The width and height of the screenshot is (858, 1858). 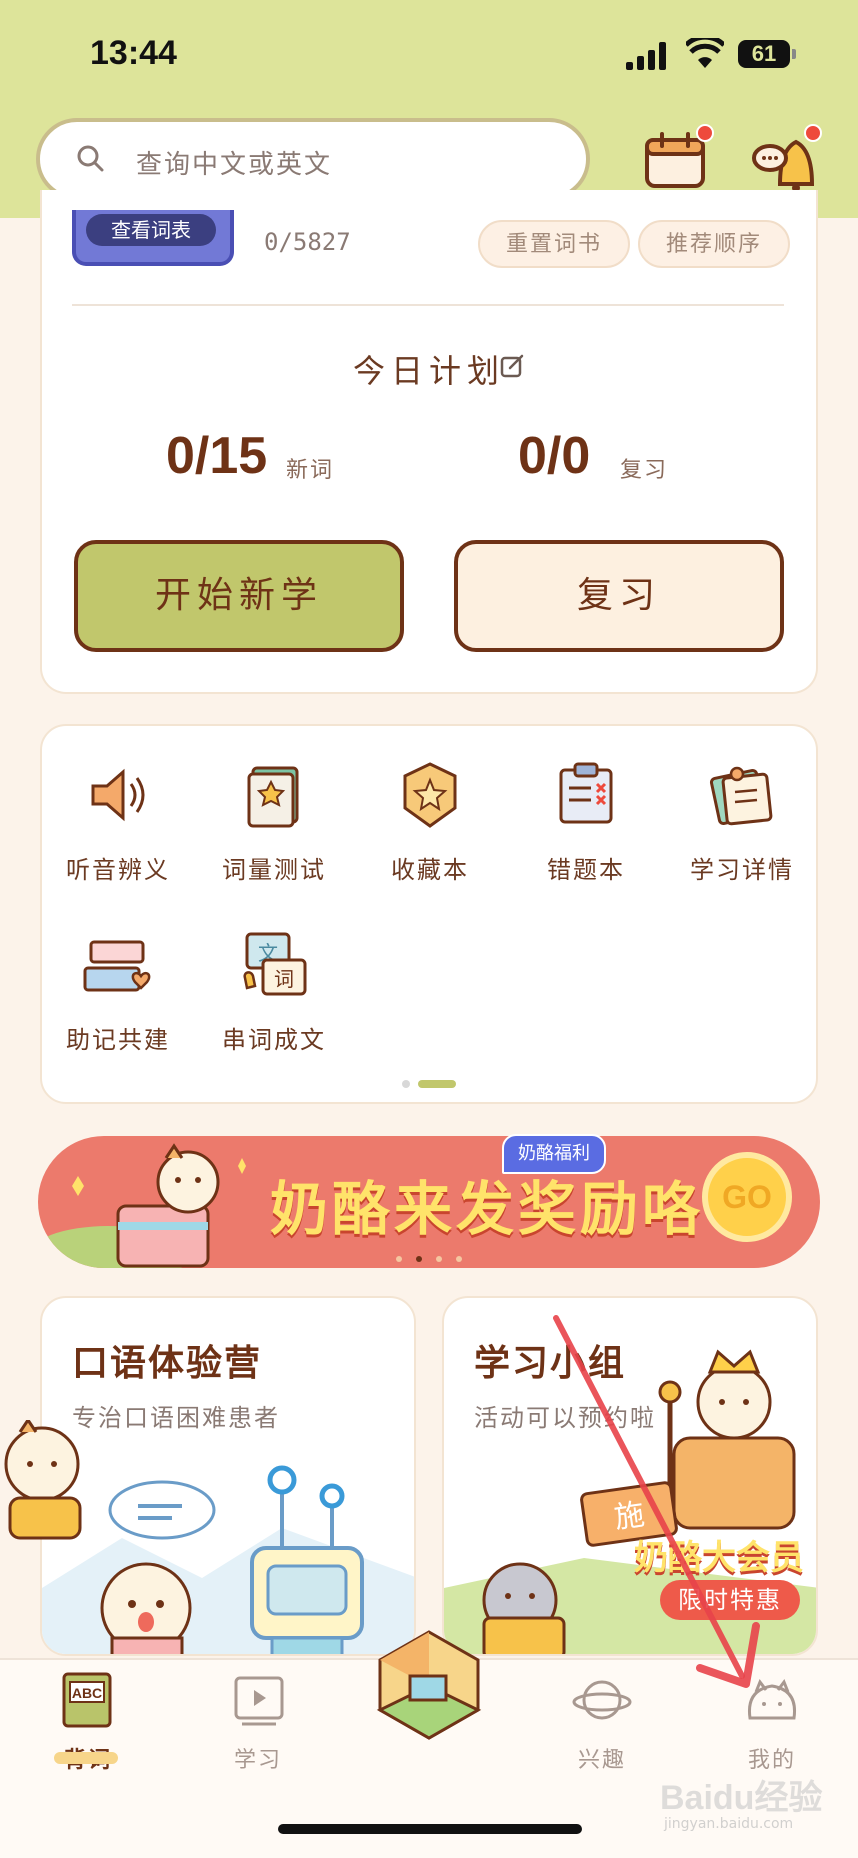 I want to click on wordbook-cover: 查看词表, so click(x=153, y=238).